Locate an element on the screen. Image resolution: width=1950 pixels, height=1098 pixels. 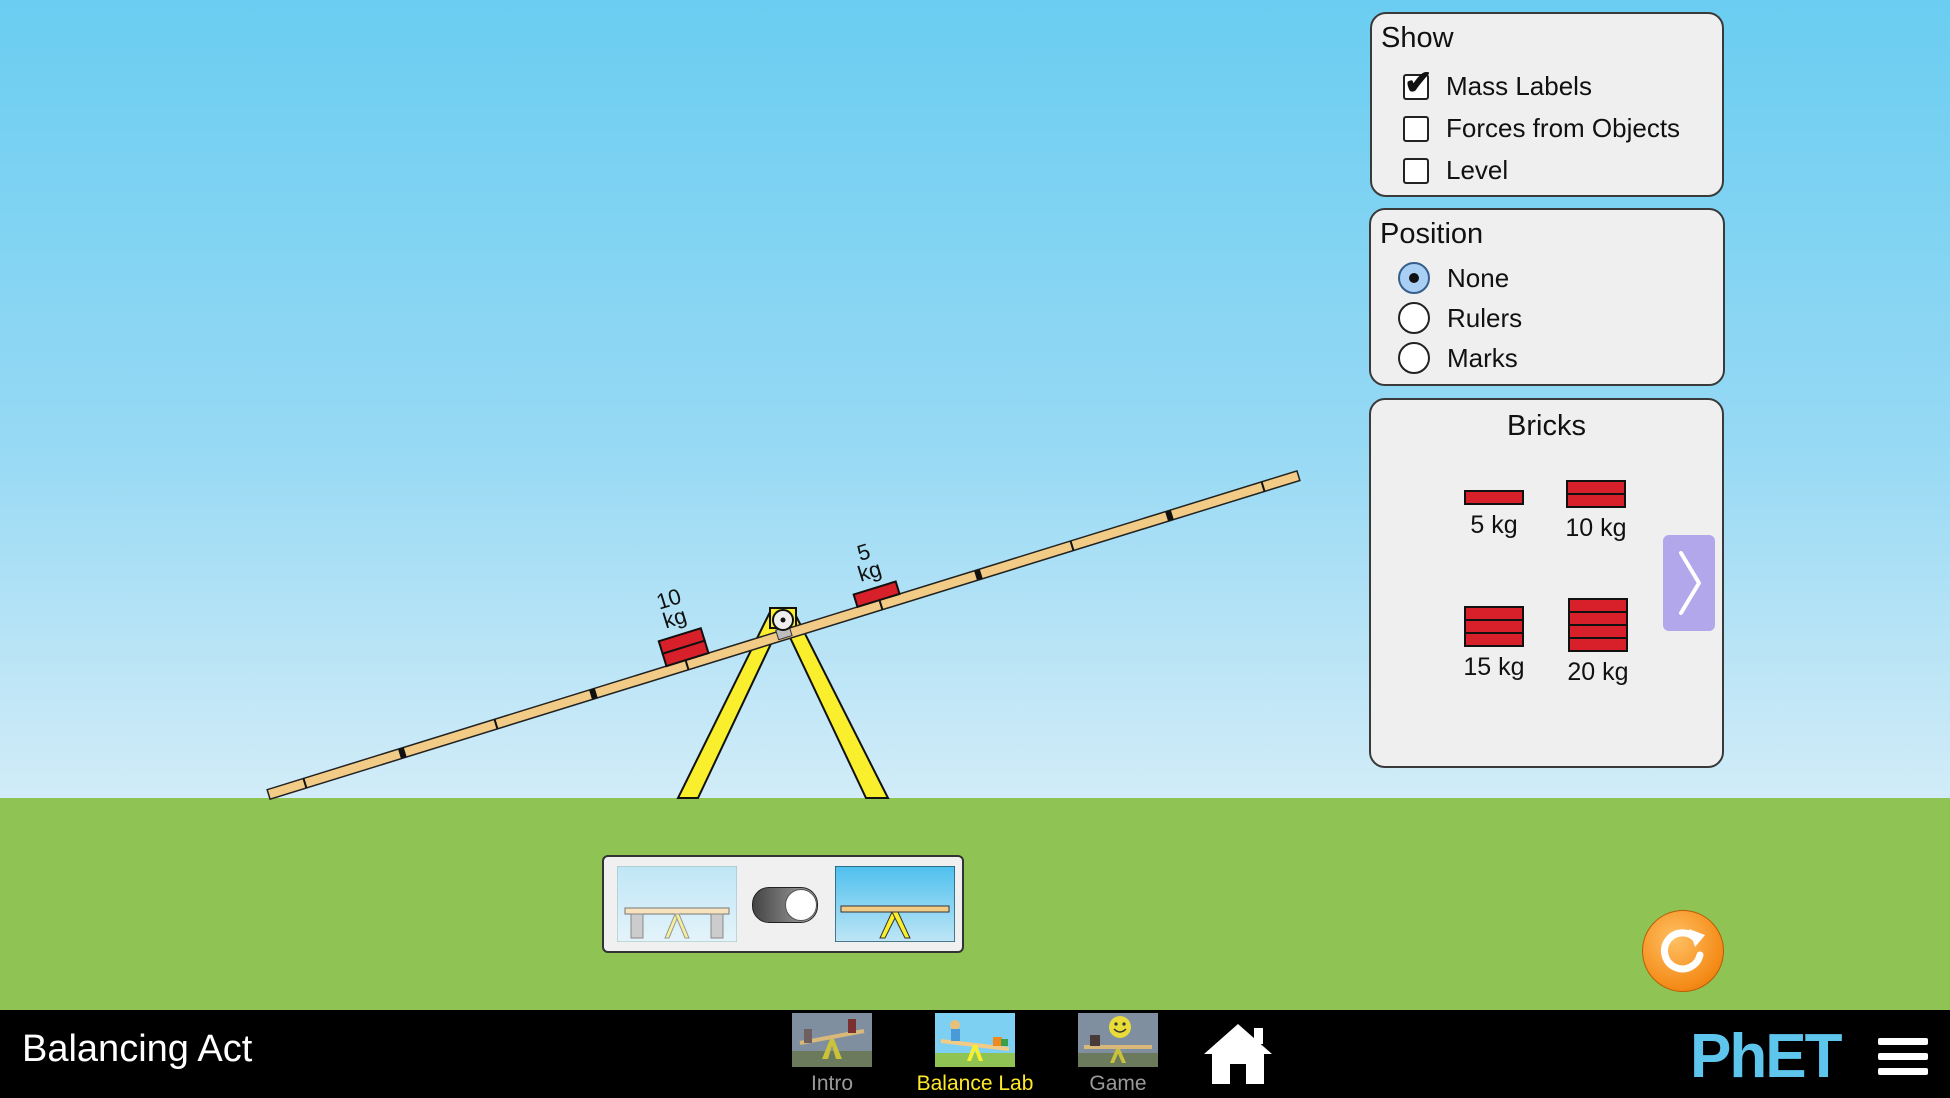
reset-all-button is located at coordinates (1683, 951).